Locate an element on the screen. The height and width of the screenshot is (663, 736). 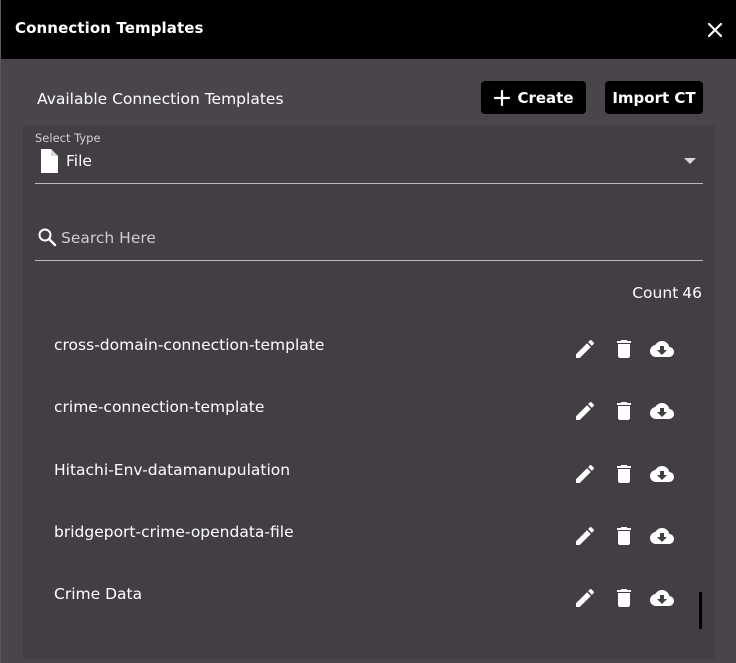
close-button is located at coordinates (715, 31).